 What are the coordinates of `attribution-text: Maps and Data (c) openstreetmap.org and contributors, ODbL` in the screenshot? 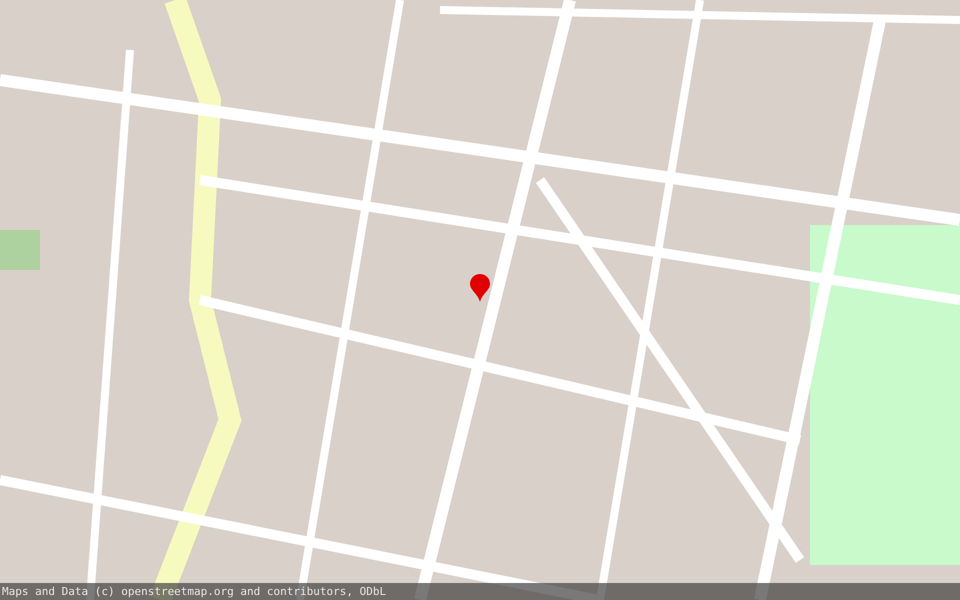 It's located at (194, 591).